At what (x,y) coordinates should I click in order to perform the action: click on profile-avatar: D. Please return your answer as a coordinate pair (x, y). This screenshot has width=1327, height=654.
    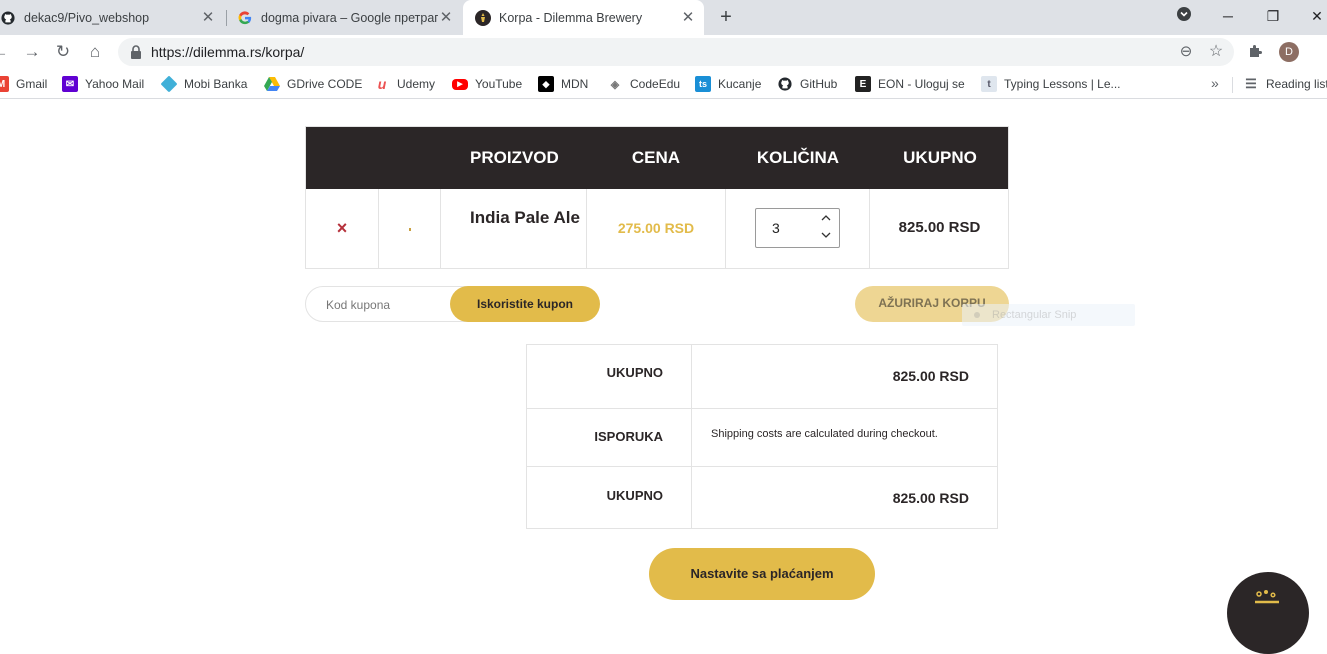
    Looking at the image, I should click on (1289, 52).